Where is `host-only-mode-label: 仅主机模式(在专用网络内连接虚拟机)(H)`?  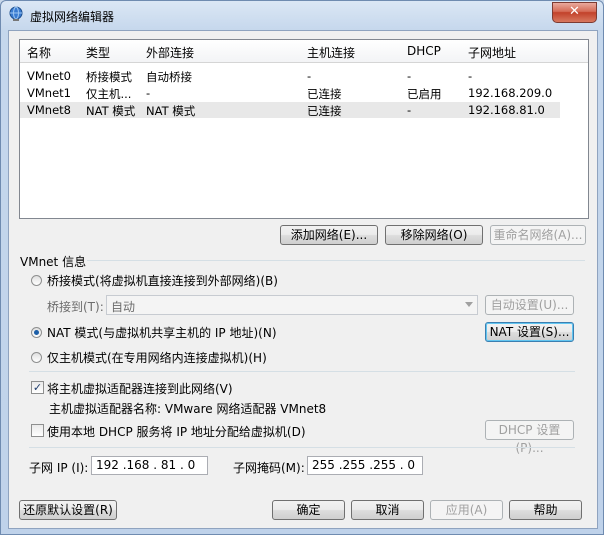 host-only-mode-label: 仅主机模式(在专用网络内连接虚拟机)(H) is located at coordinates (157, 357).